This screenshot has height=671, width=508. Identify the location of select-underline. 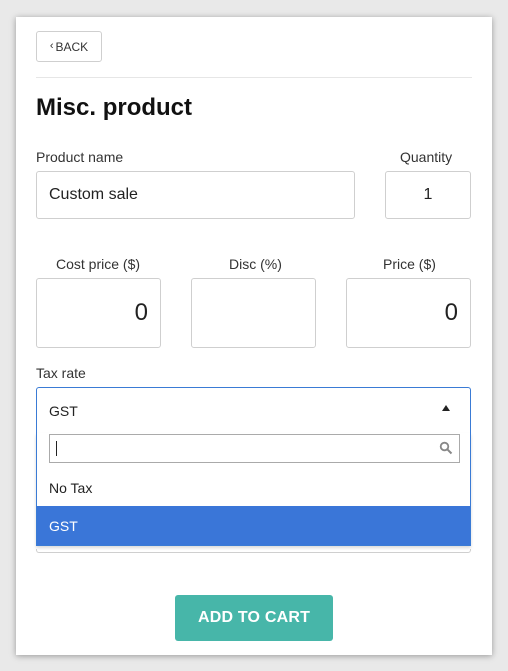
(253, 551).